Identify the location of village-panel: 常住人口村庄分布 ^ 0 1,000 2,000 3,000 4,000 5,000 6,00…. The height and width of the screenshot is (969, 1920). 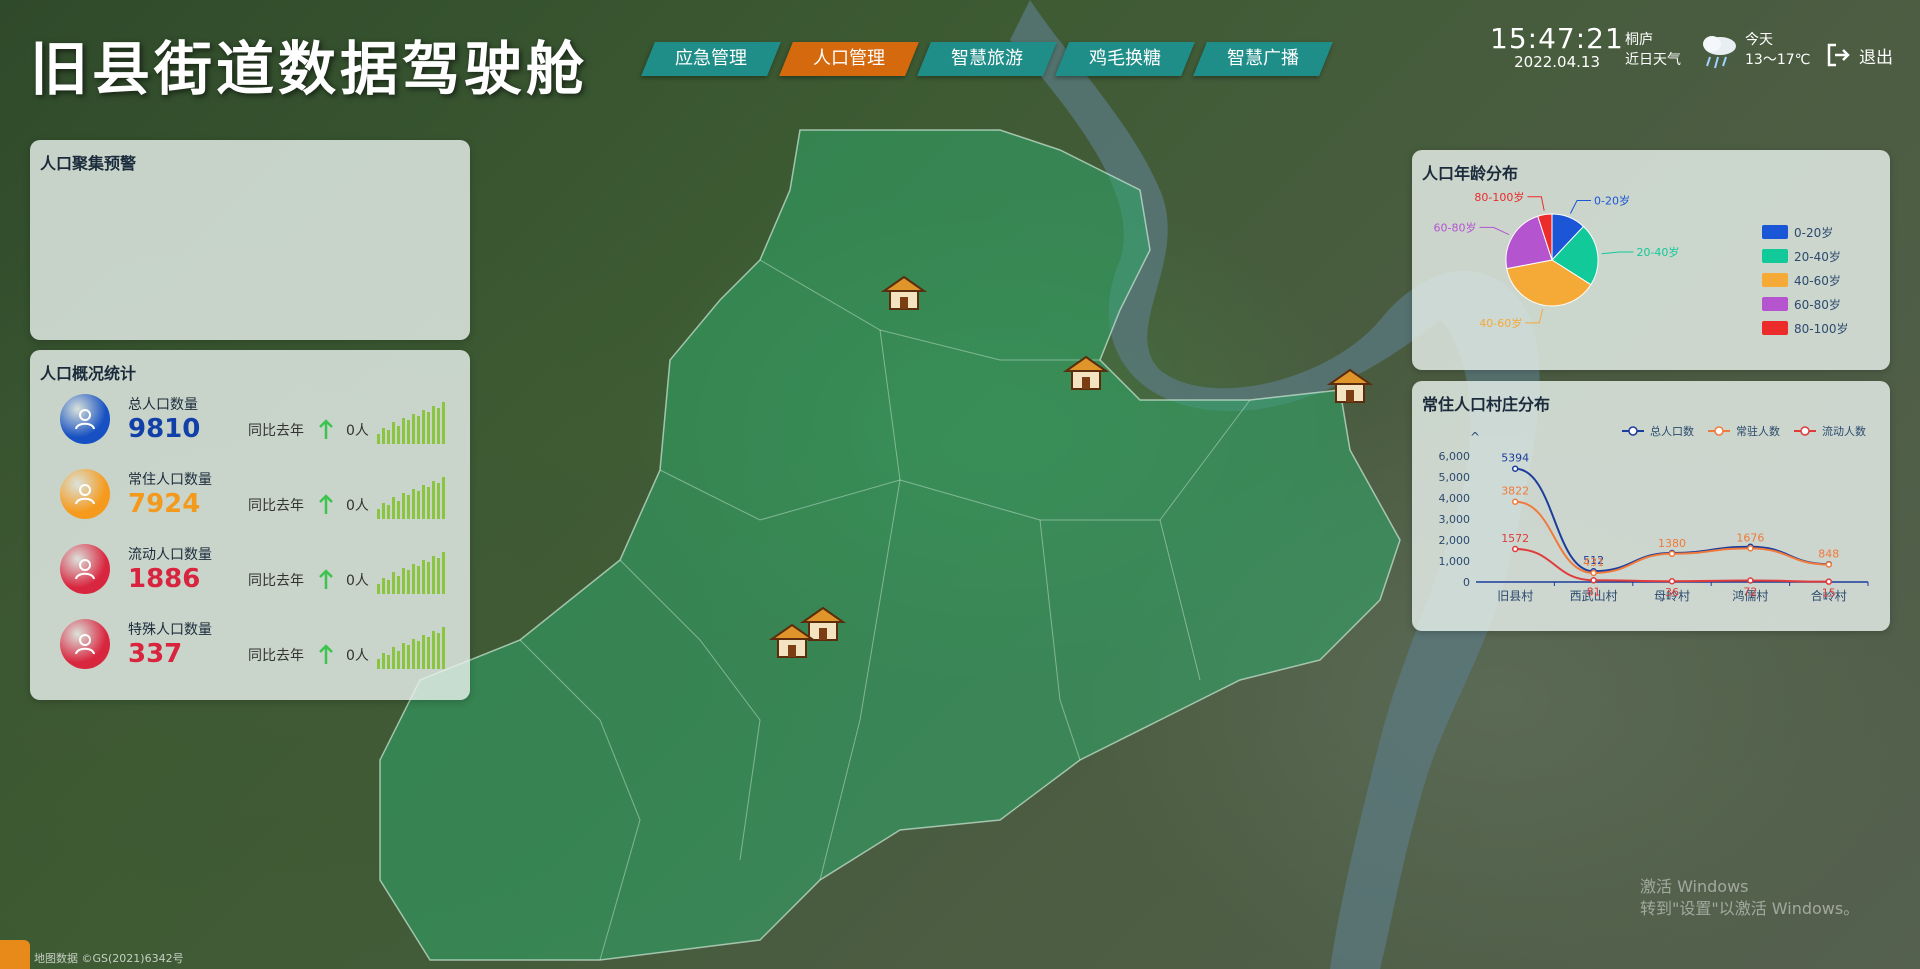
(1651, 506).